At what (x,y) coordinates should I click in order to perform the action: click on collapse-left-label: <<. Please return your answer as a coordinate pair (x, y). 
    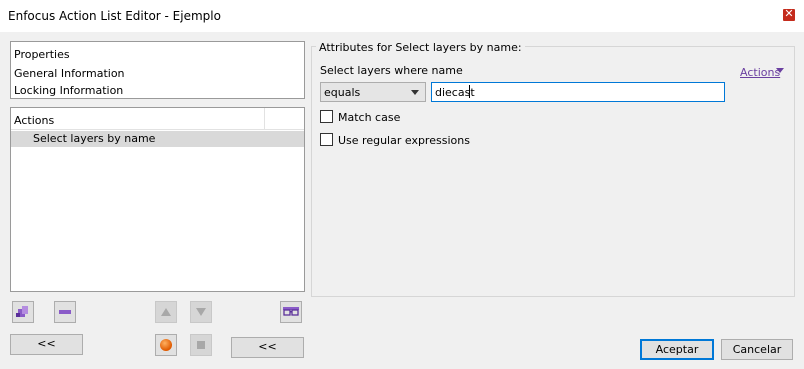
    Looking at the image, I should click on (46, 343).